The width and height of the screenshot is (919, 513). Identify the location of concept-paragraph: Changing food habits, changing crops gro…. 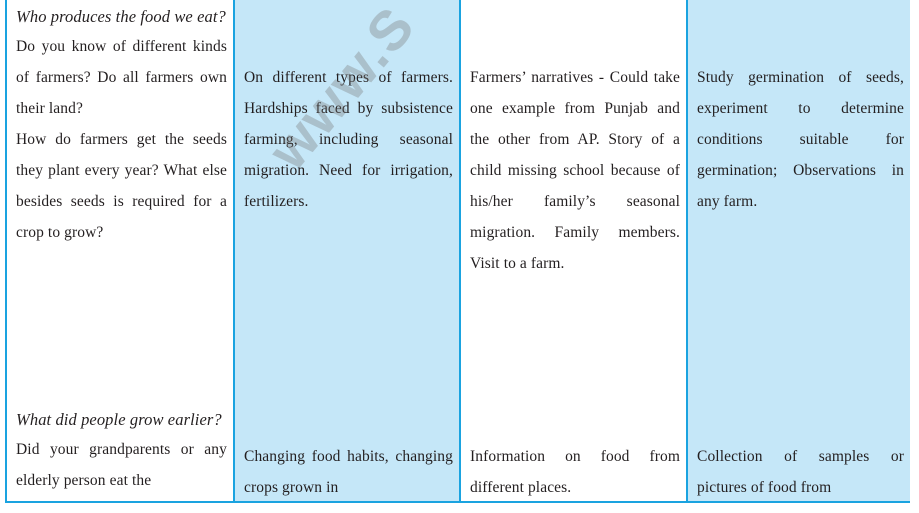
(348, 472).